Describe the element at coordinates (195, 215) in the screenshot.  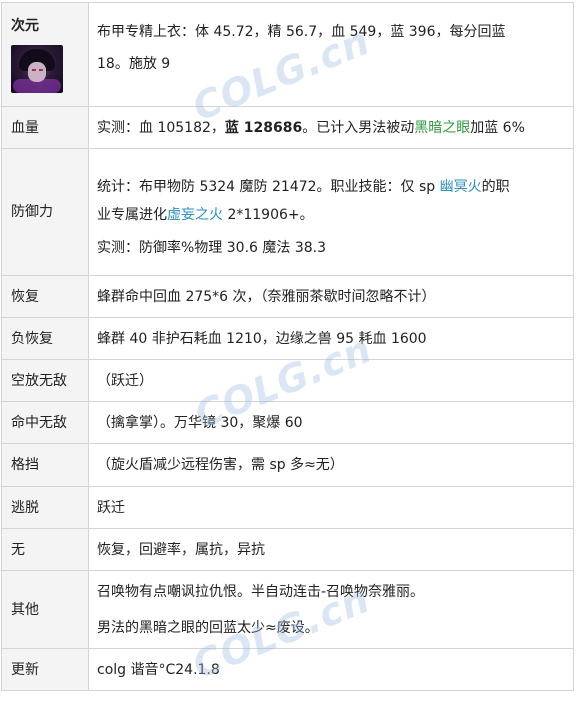
I see `skill-link-false-fire: 虚妄之火` at that location.